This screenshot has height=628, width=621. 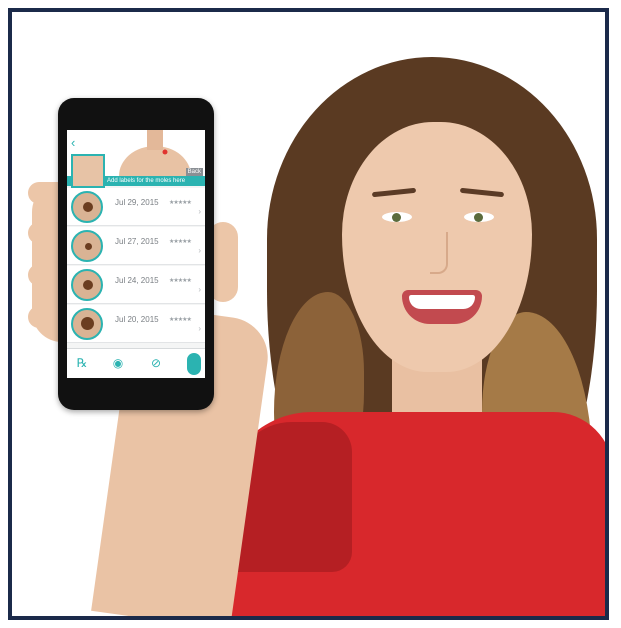 What do you see at coordinates (118, 363) in the screenshot?
I see `profile-icon: ◉` at bounding box center [118, 363].